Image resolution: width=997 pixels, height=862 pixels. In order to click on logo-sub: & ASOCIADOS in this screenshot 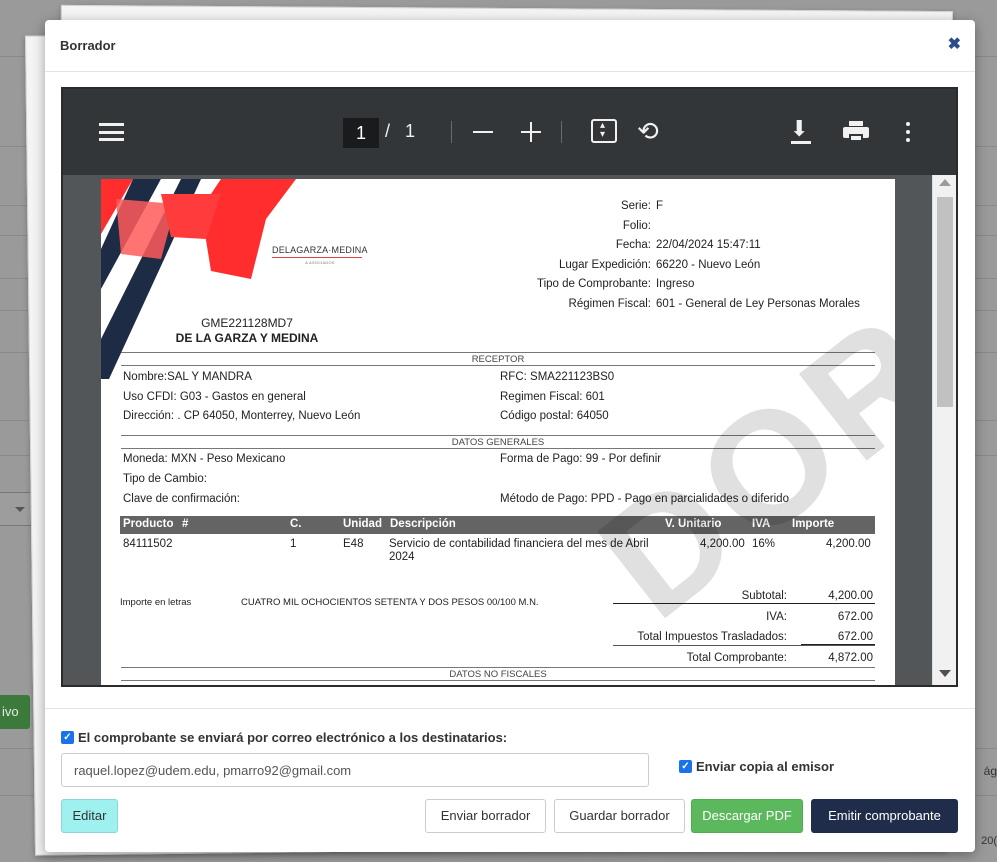, I will do `click(320, 262)`.